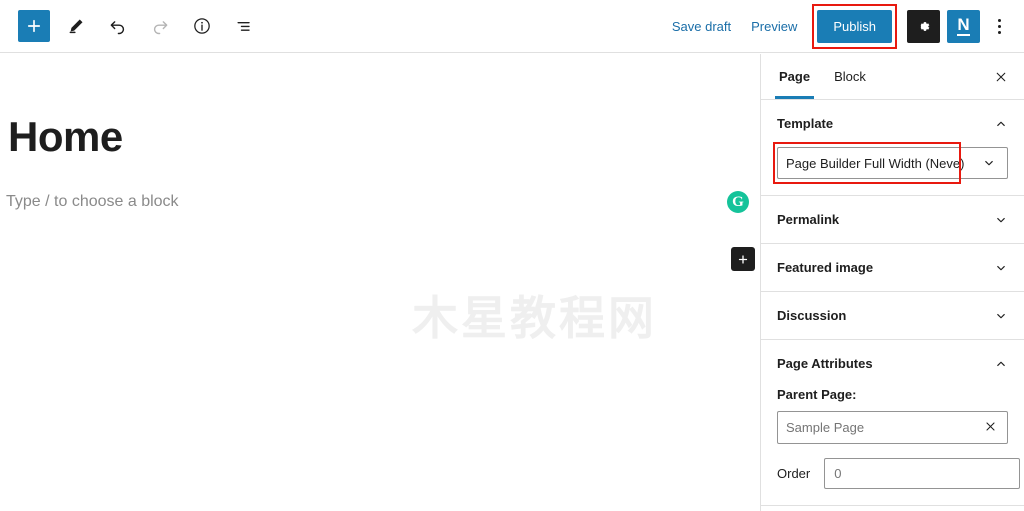 This screenshot has height=511, width=1024. I want to click on publish-button-wrapper: Publish, so click(854, 26).